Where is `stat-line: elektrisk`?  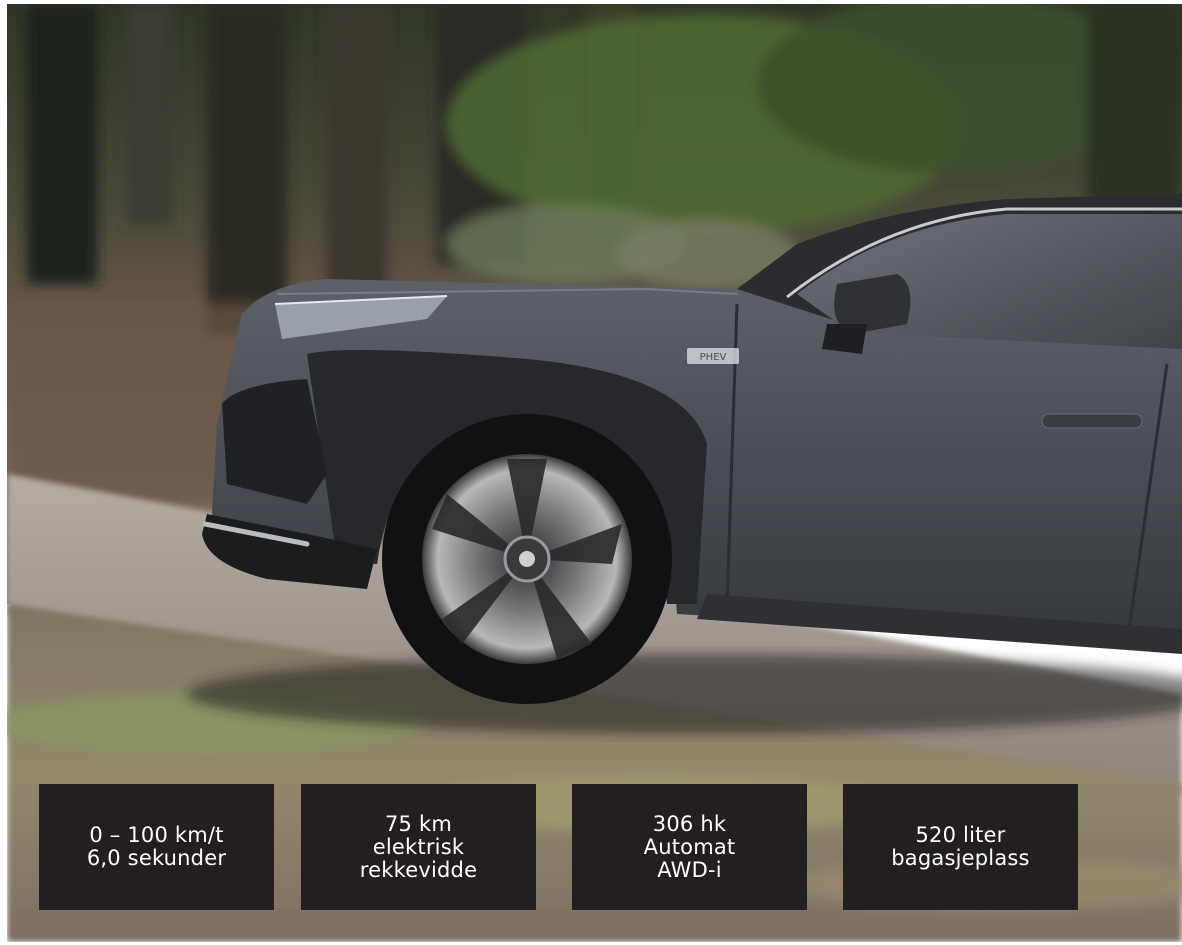
stat-line: elektrisk is located at coordinates (418, 846).